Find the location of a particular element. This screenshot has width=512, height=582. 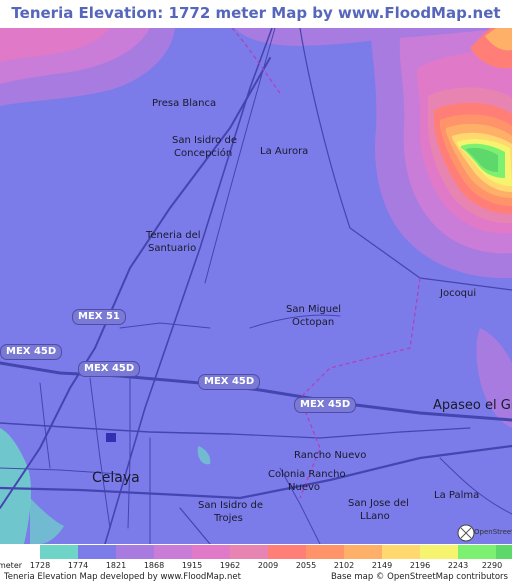

place-apaseo: Apaseo el Gra is located at coordinates (472, 405).